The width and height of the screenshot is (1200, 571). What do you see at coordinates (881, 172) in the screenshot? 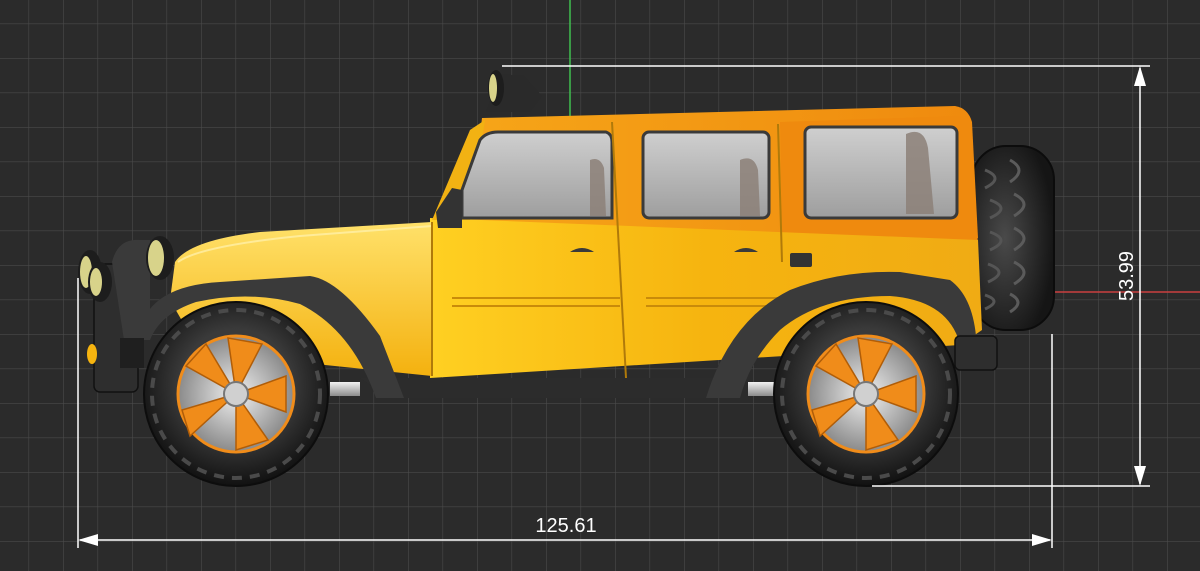
I see `rear-quarter-window` at bounding box center [881, 172].